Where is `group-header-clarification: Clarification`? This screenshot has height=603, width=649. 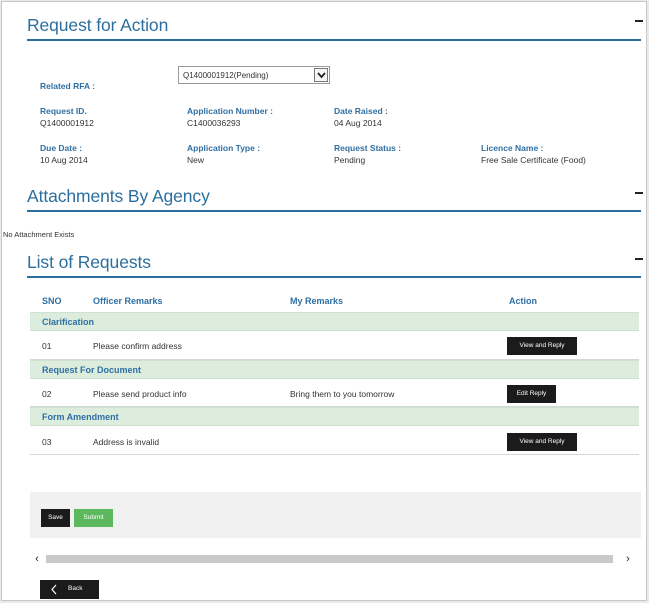 group-header-clarification: Clarification is located at coordinates (334, 321).